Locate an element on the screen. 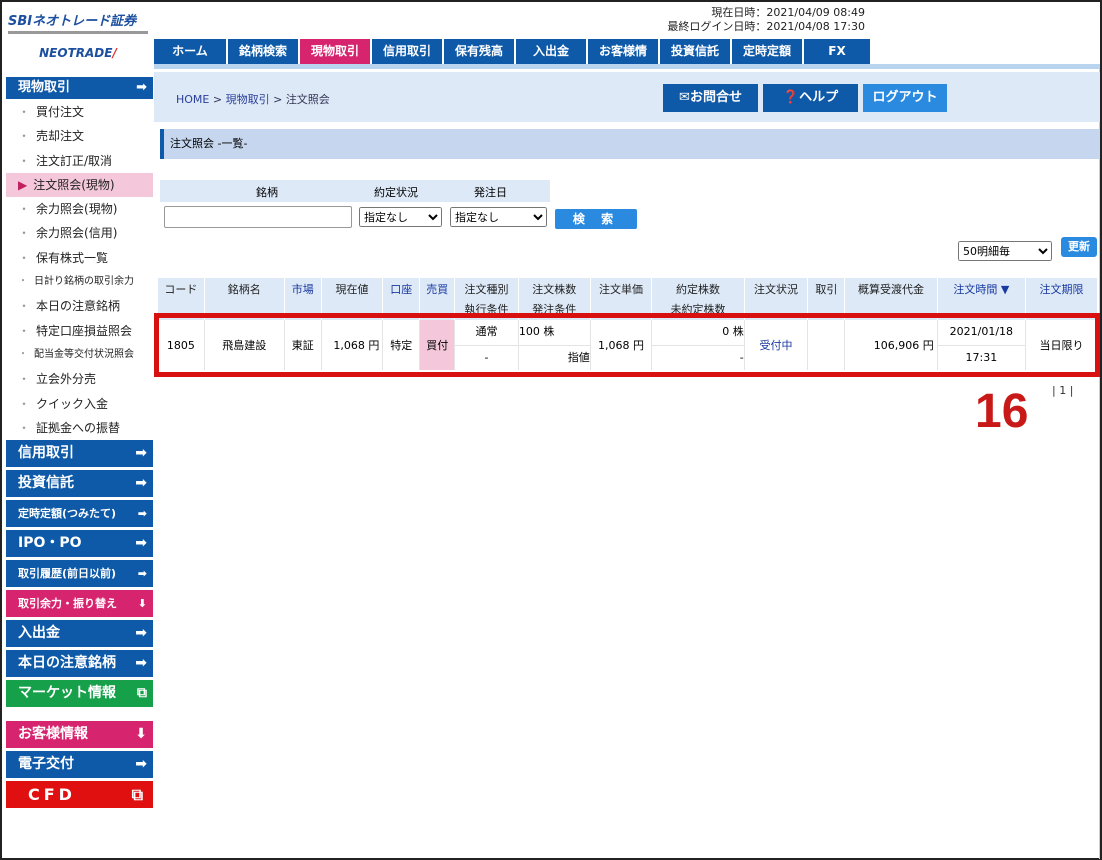 This screenshot has height=860, width=1102. help-label: ヘルプ is located at coordinates (819, 97).